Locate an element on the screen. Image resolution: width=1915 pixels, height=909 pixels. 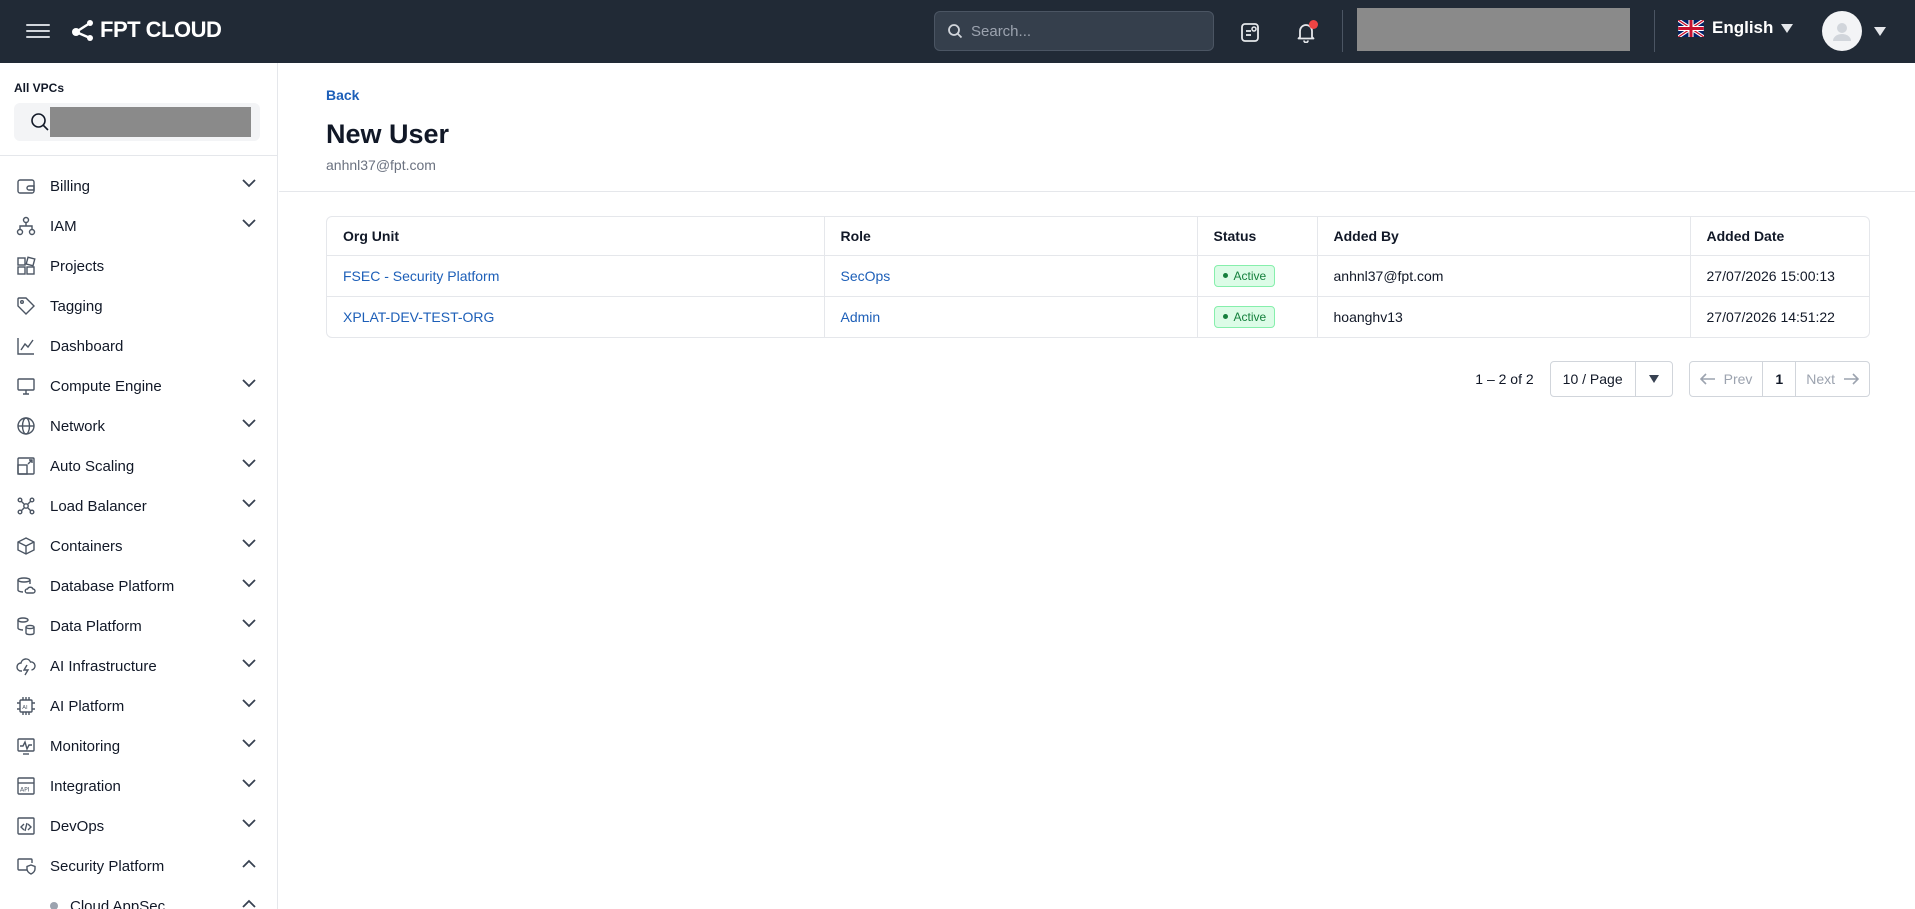
tag-icon is located at coordinates (26, 306).